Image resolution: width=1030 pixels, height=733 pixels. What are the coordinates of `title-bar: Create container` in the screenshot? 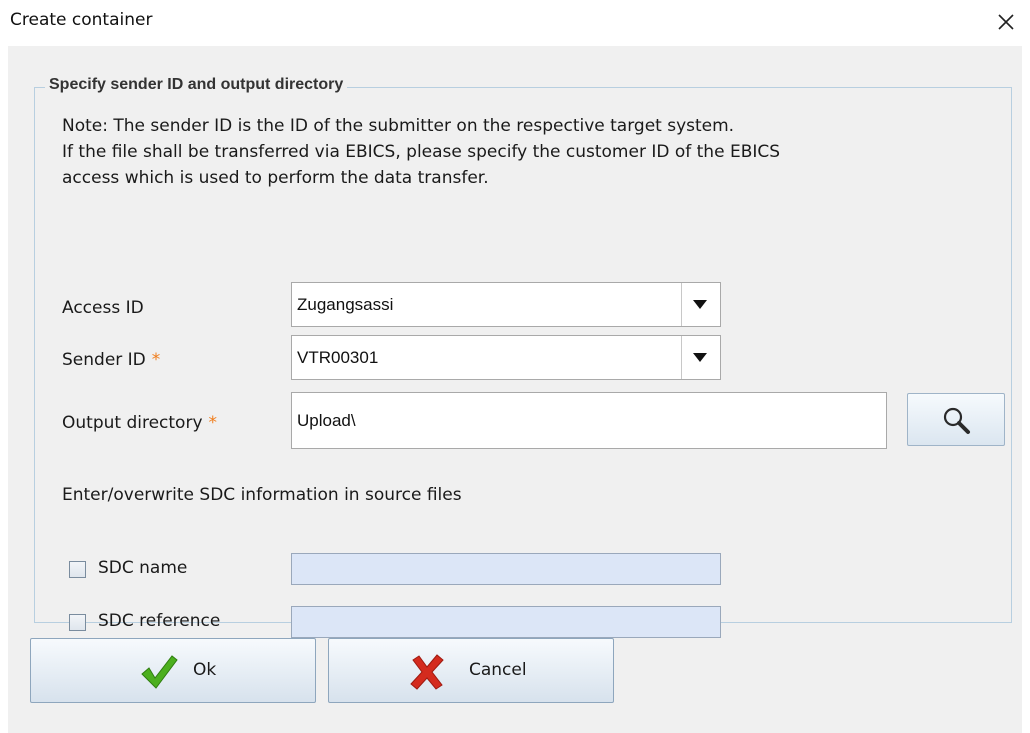 It's located at (515, 23).